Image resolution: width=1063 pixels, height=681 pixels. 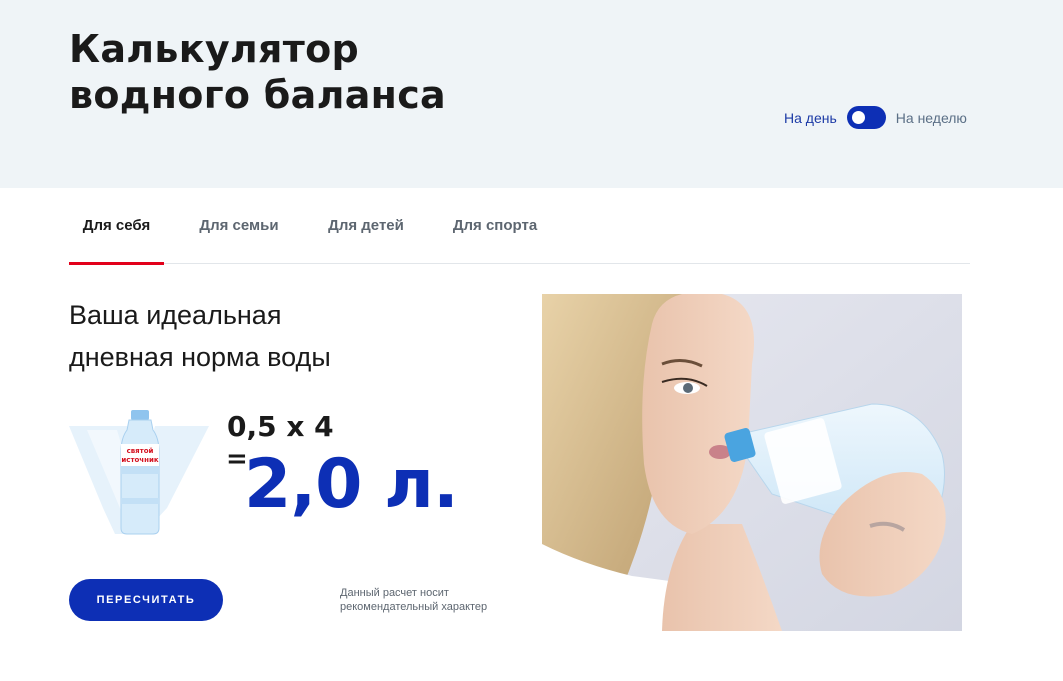 What do you see at coordinates (810, 118) in the screenshot?
I see `period-day-label: На день` at bounding box center [810, 118].